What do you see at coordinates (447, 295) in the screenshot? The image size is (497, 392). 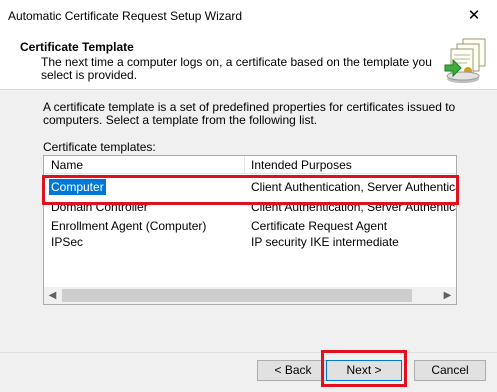 I see `scroll-right-icon: ▶` at bounding box center [447, 295].